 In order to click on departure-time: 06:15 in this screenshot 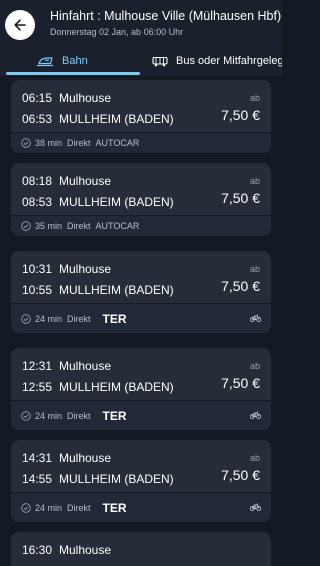, I will do `click(37, 98)`.